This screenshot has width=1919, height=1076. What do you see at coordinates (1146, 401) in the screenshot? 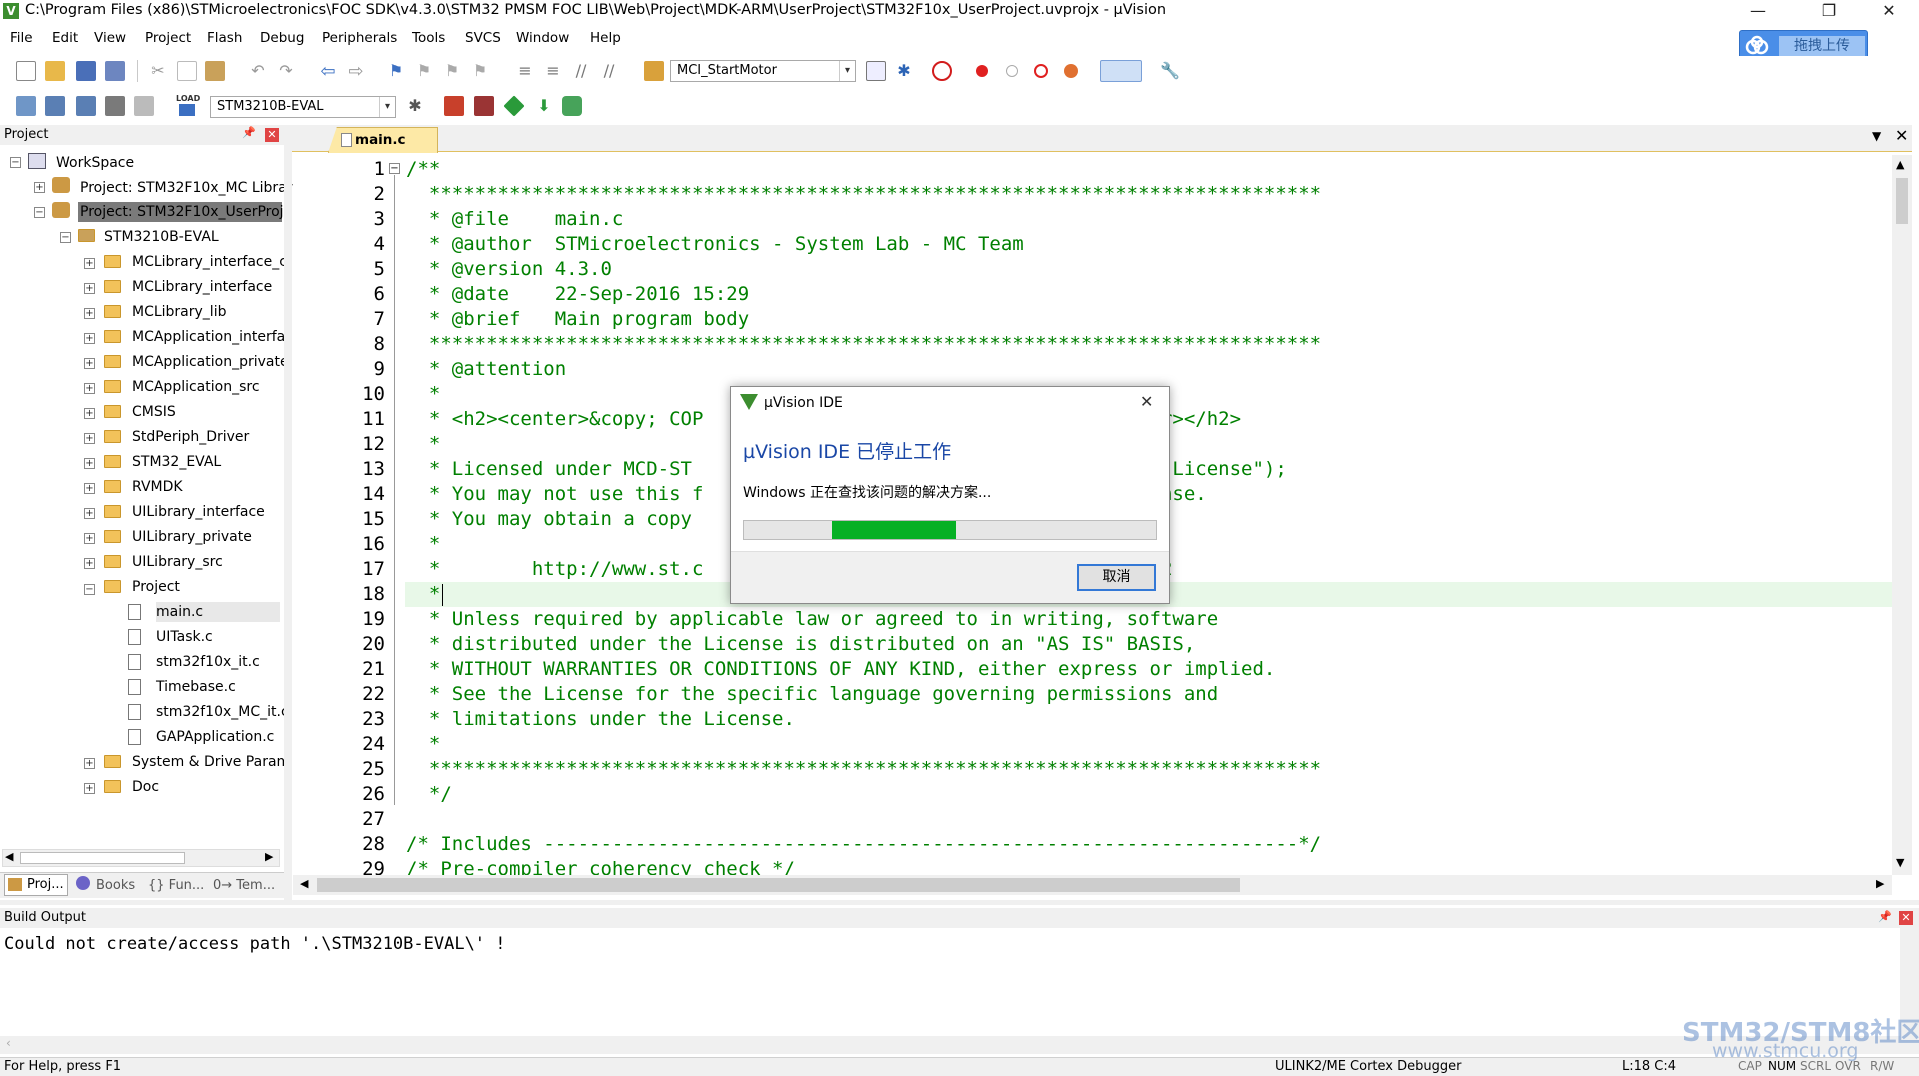
I see `dialog-close-icon: ✕` at bounding box center [1146, 401].